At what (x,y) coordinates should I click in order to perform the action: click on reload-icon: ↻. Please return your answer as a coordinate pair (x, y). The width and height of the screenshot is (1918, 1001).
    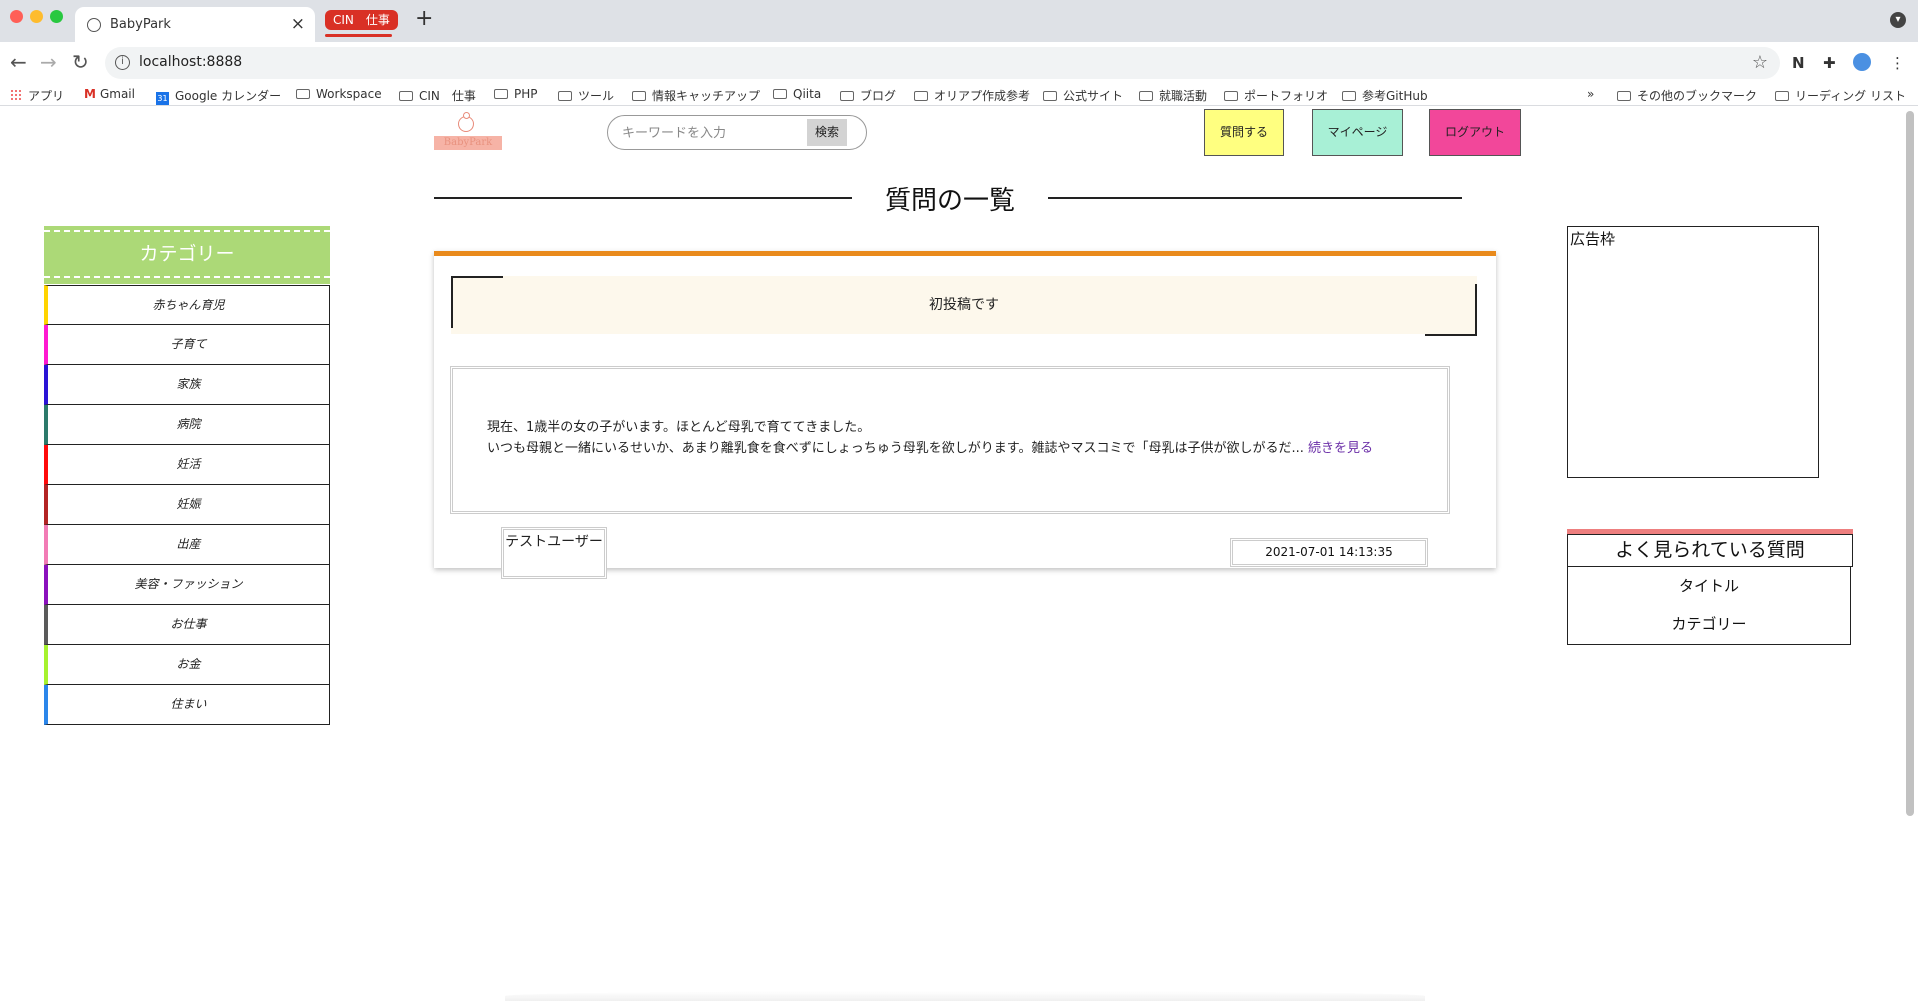
    Looking at the image, I should click on (80, 62).